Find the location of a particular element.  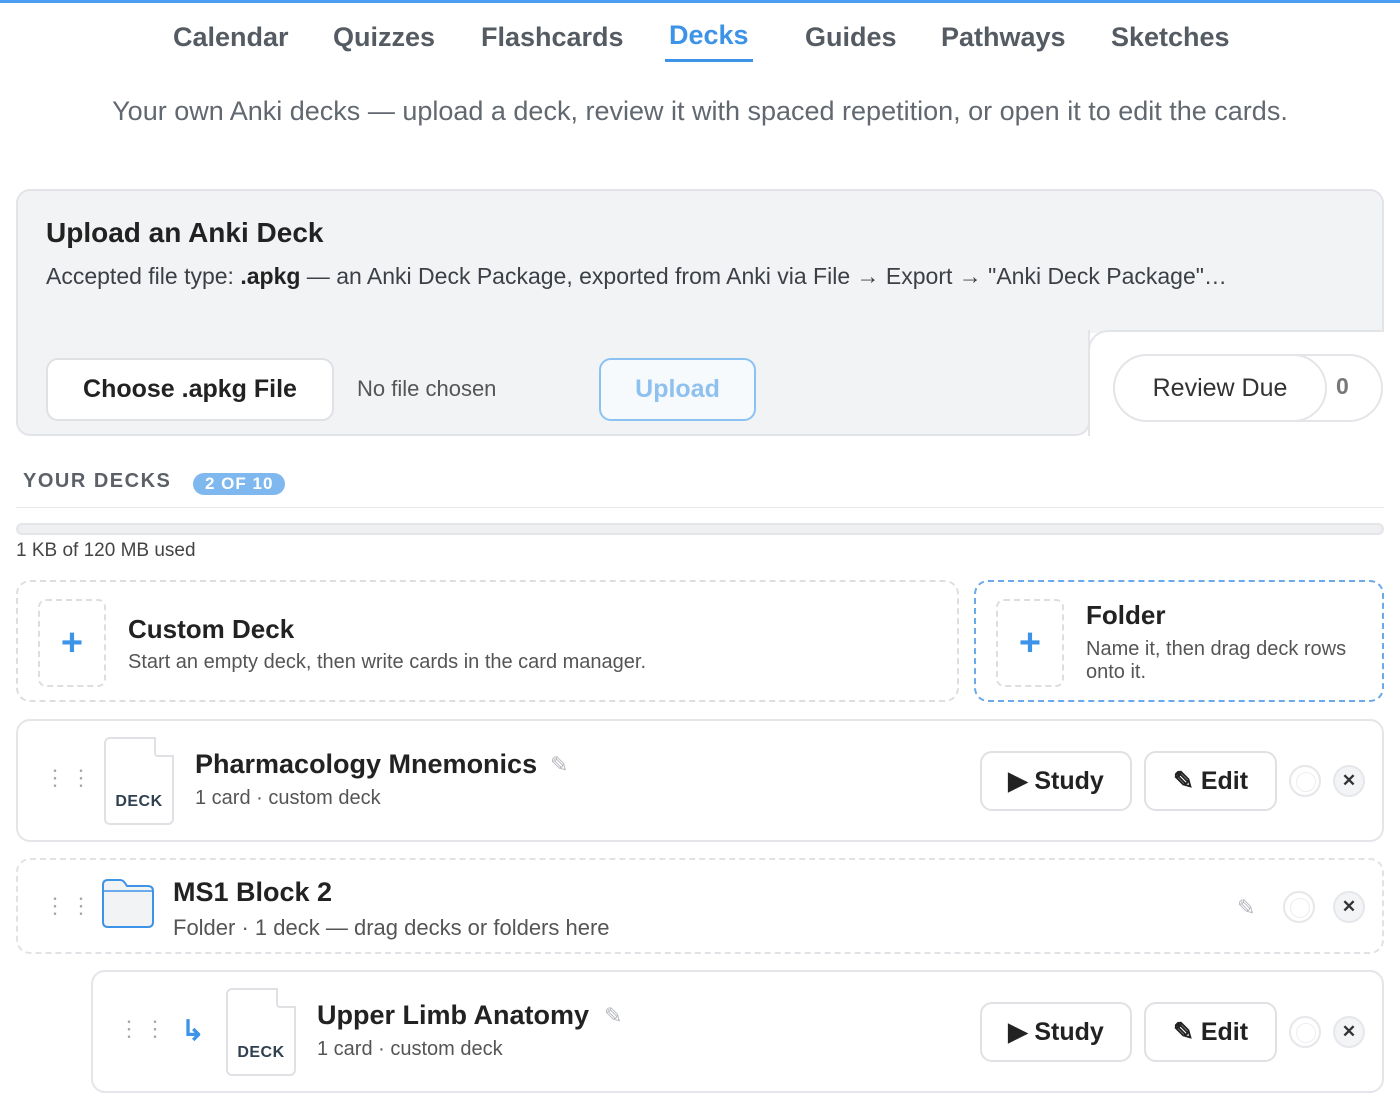

upload-desc-ext: .apkg is located at coordinates (270, 276).